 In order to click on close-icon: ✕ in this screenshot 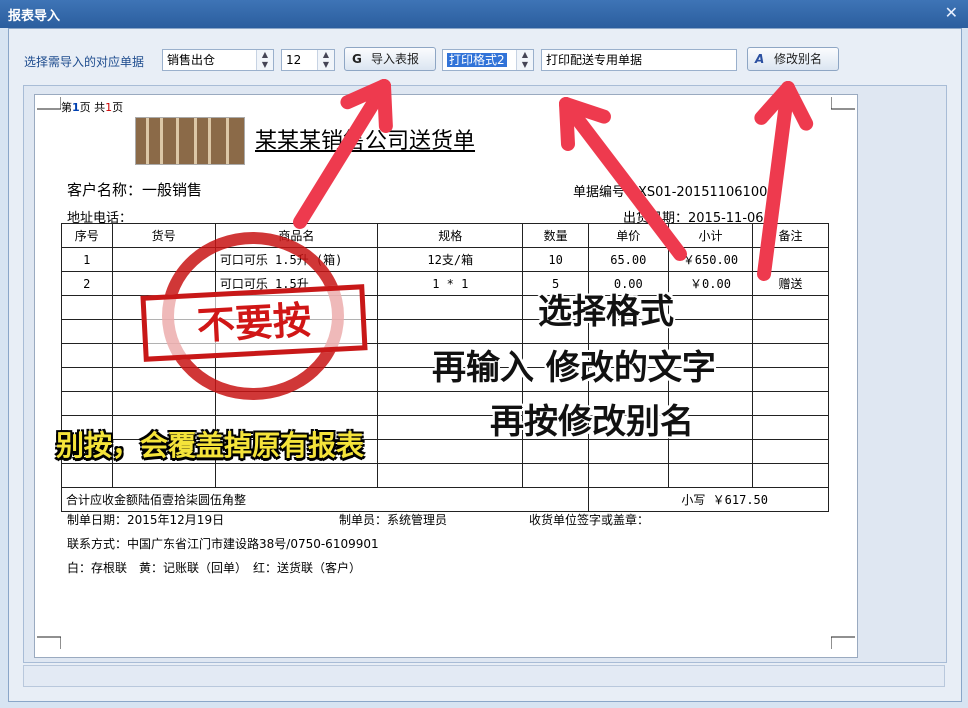, I will do `click(951, 12)`.